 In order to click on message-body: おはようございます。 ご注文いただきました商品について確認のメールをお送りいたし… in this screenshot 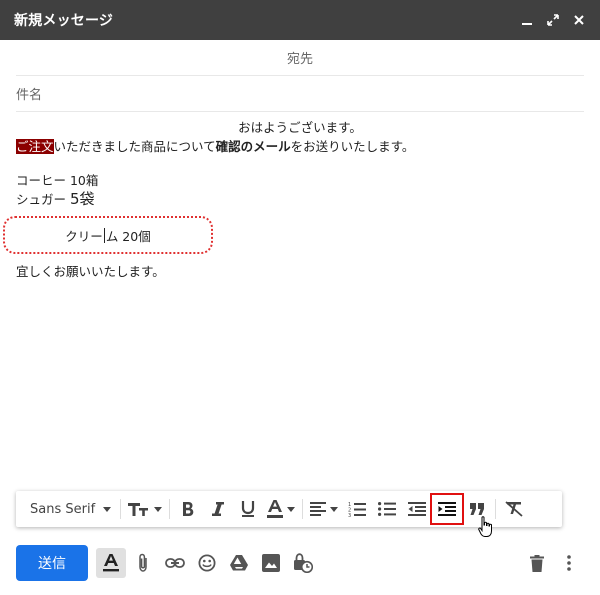, I will do `click(300, 163)`.